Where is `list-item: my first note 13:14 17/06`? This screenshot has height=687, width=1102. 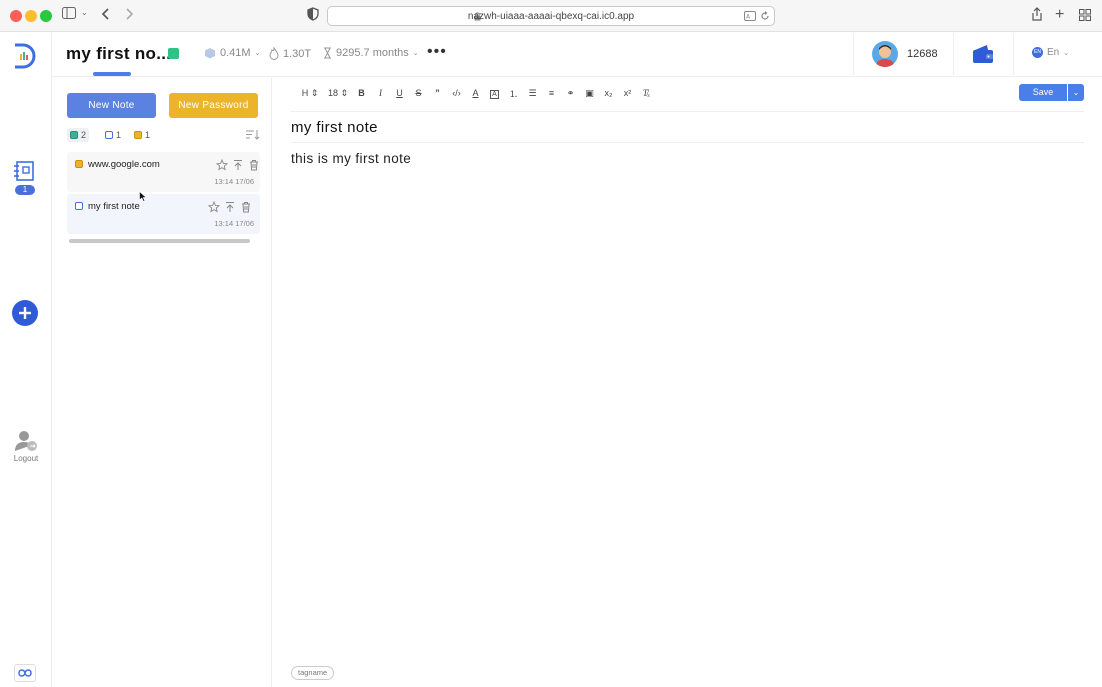 list-item: my first note 13:14 17/06 is located at coordinates (163, 214).